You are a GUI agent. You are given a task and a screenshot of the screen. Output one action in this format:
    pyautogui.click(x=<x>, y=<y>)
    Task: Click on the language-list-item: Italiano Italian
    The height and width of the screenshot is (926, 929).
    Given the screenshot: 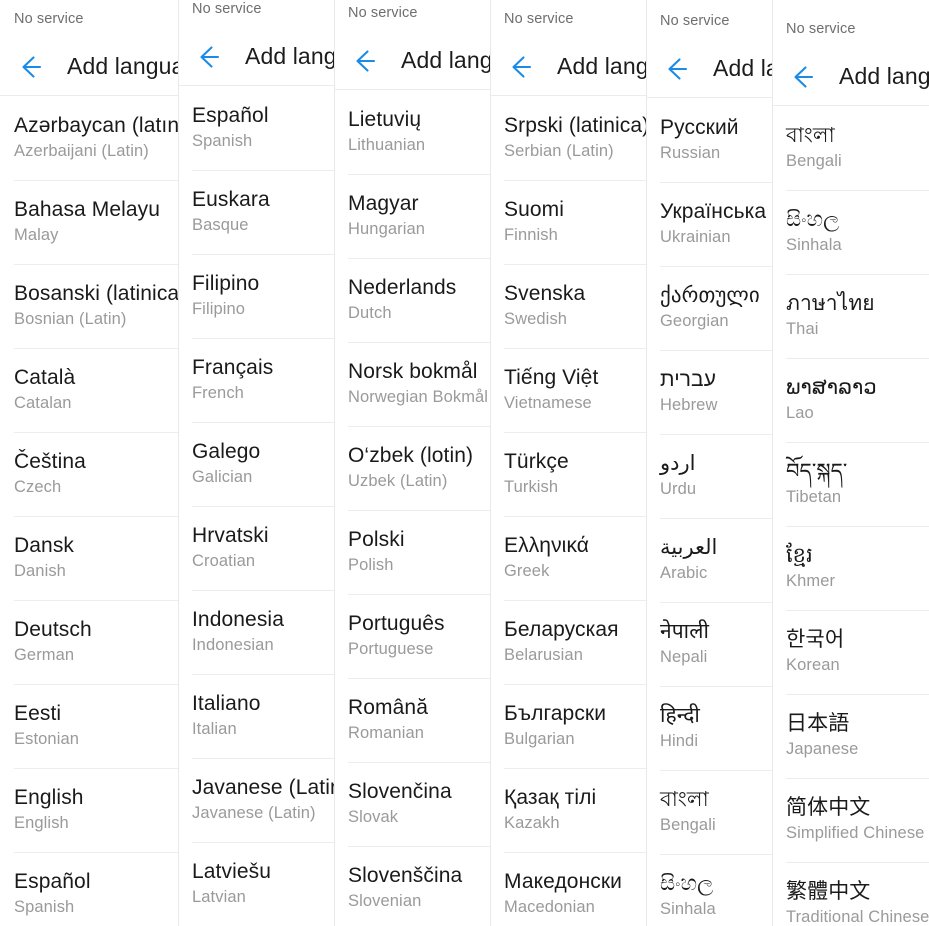 What is the action you would take?
    pyautogui.click(x=256, y=716)
    